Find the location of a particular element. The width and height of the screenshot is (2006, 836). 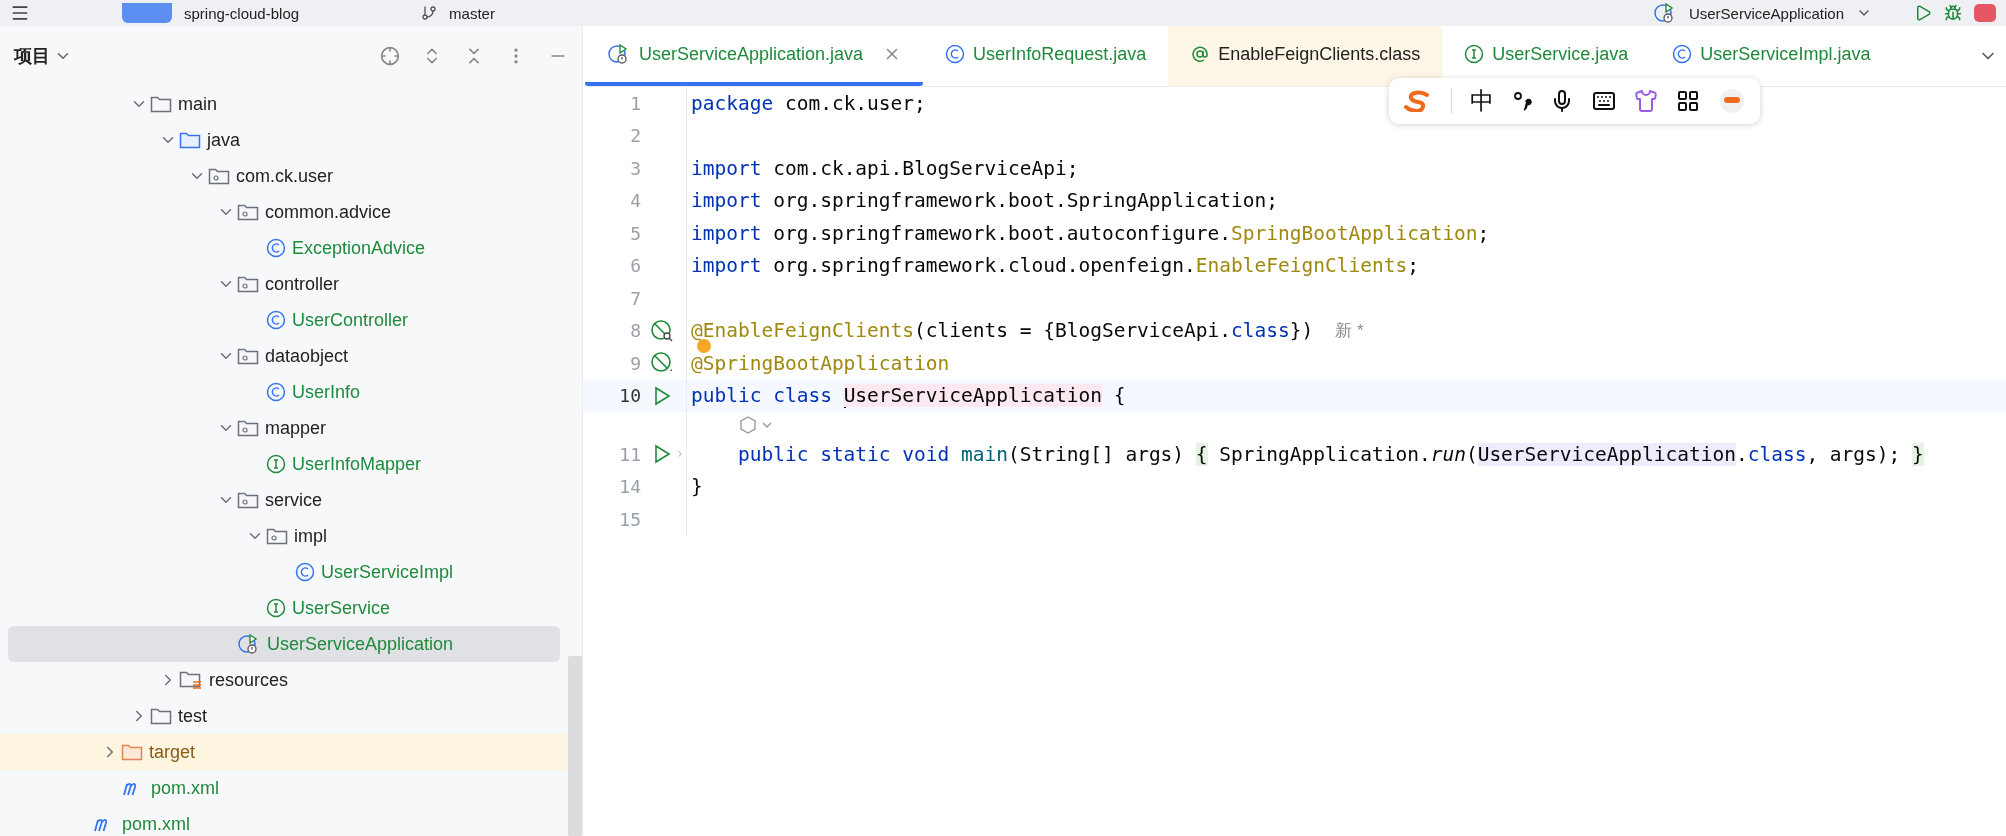

bean-icon is located at coordinates (662, 330).